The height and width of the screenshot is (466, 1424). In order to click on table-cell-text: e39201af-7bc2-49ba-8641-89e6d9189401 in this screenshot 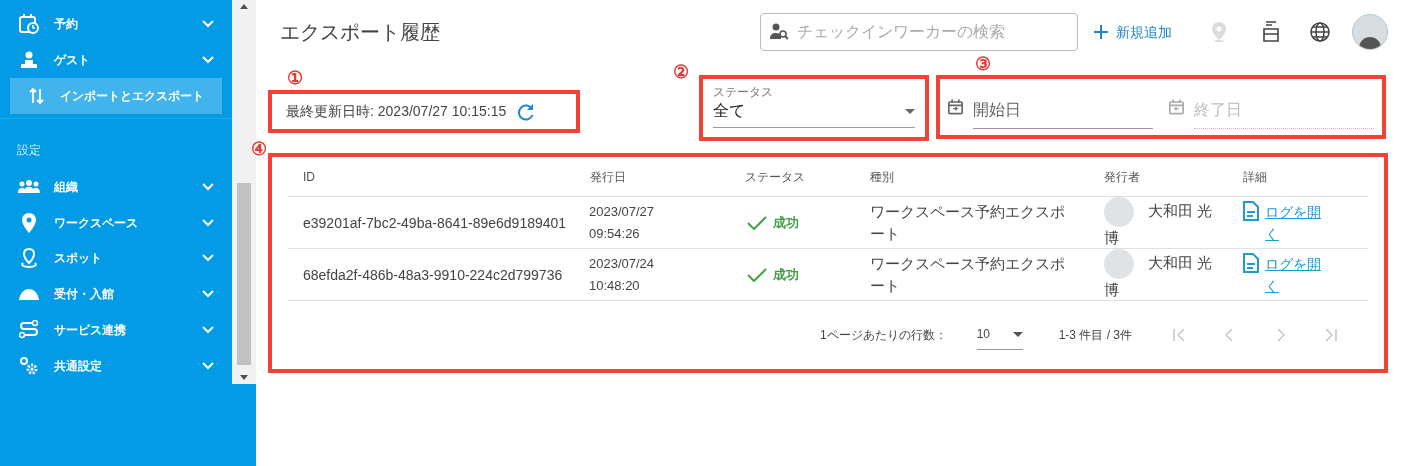, I will do `click(435, 223)`.